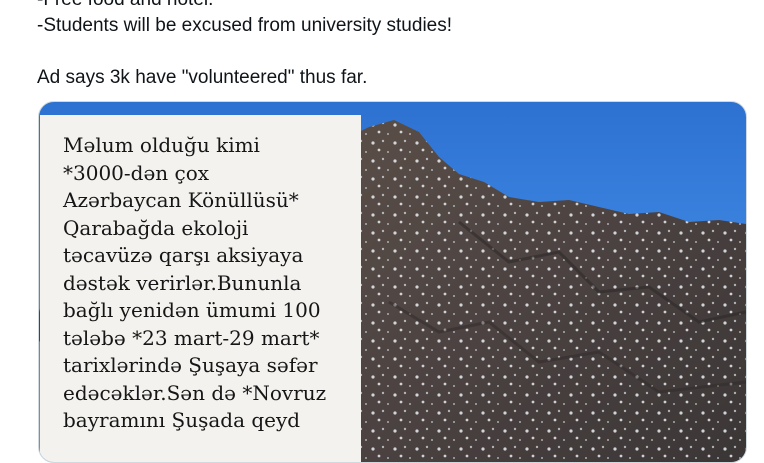  What do you see at coordinates (182, 282) in the screenshot?
I see `ad-text-line: dəstək verirlər.Bununla` at bounding box center [182, 282].